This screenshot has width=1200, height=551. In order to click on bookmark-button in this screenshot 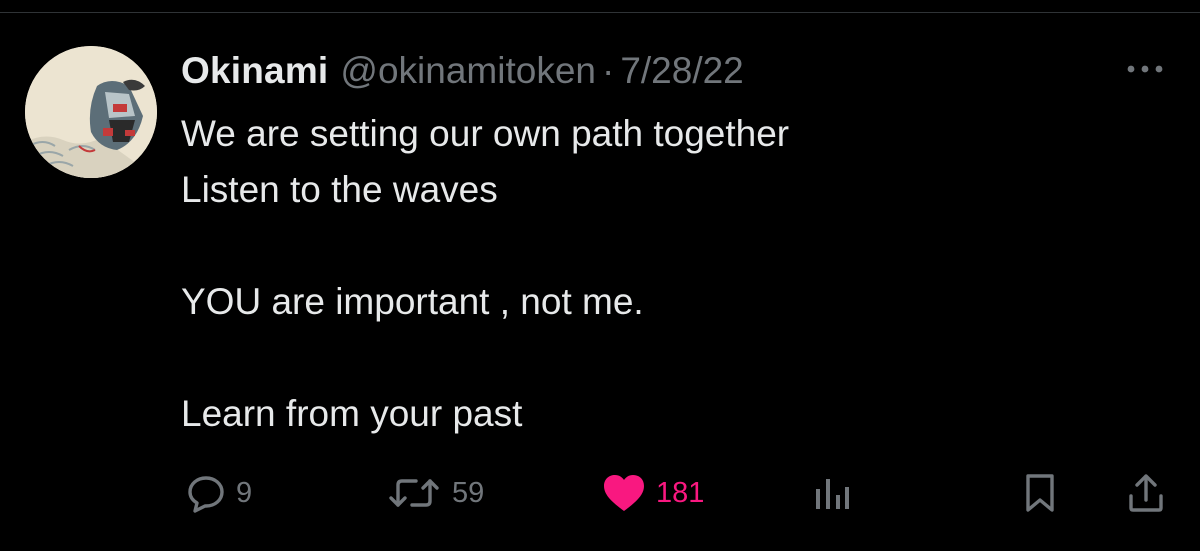, I will do `click(1040, 493)`.